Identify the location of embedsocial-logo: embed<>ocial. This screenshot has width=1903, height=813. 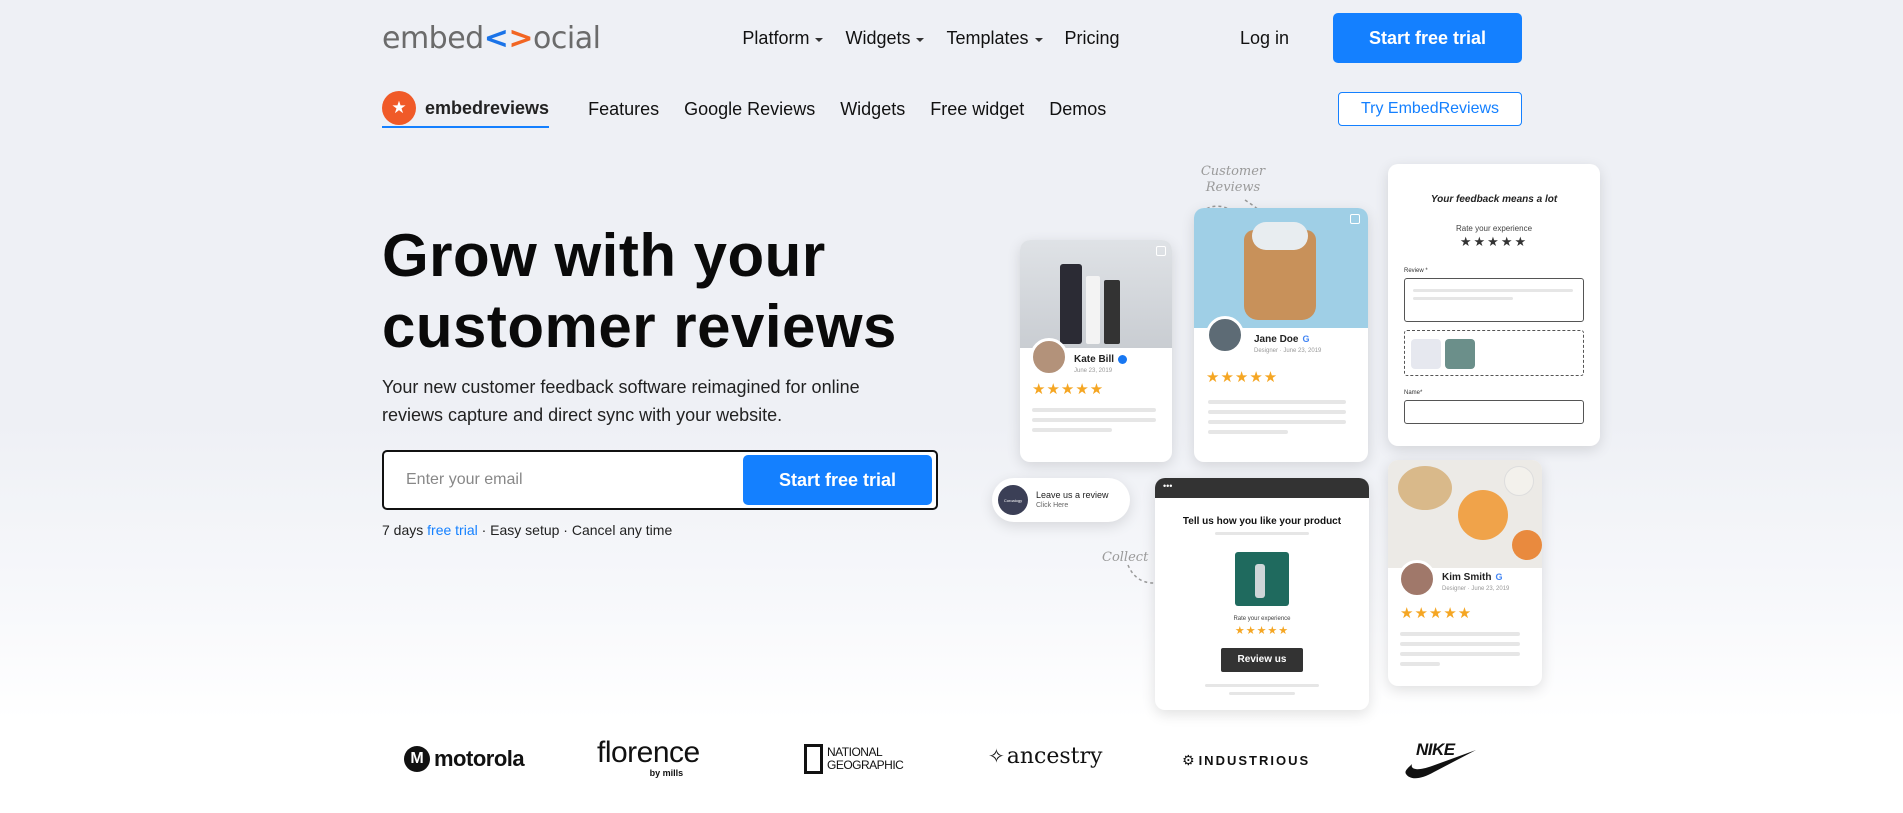
(491, 38).